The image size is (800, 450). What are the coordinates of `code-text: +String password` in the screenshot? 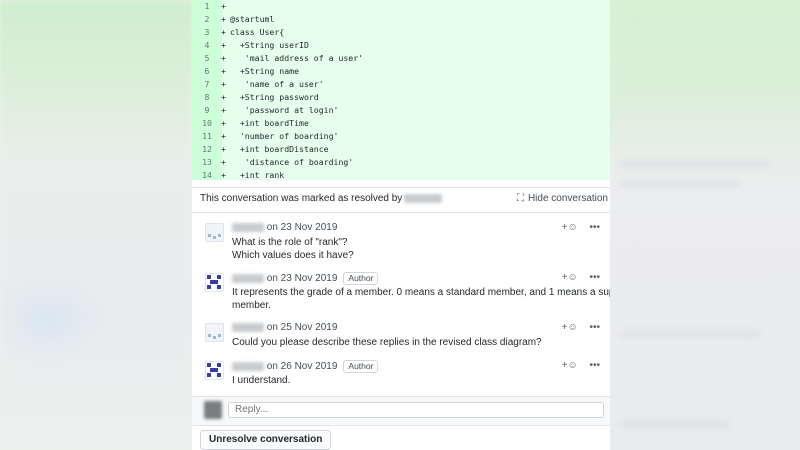 It's located at (274, 97).